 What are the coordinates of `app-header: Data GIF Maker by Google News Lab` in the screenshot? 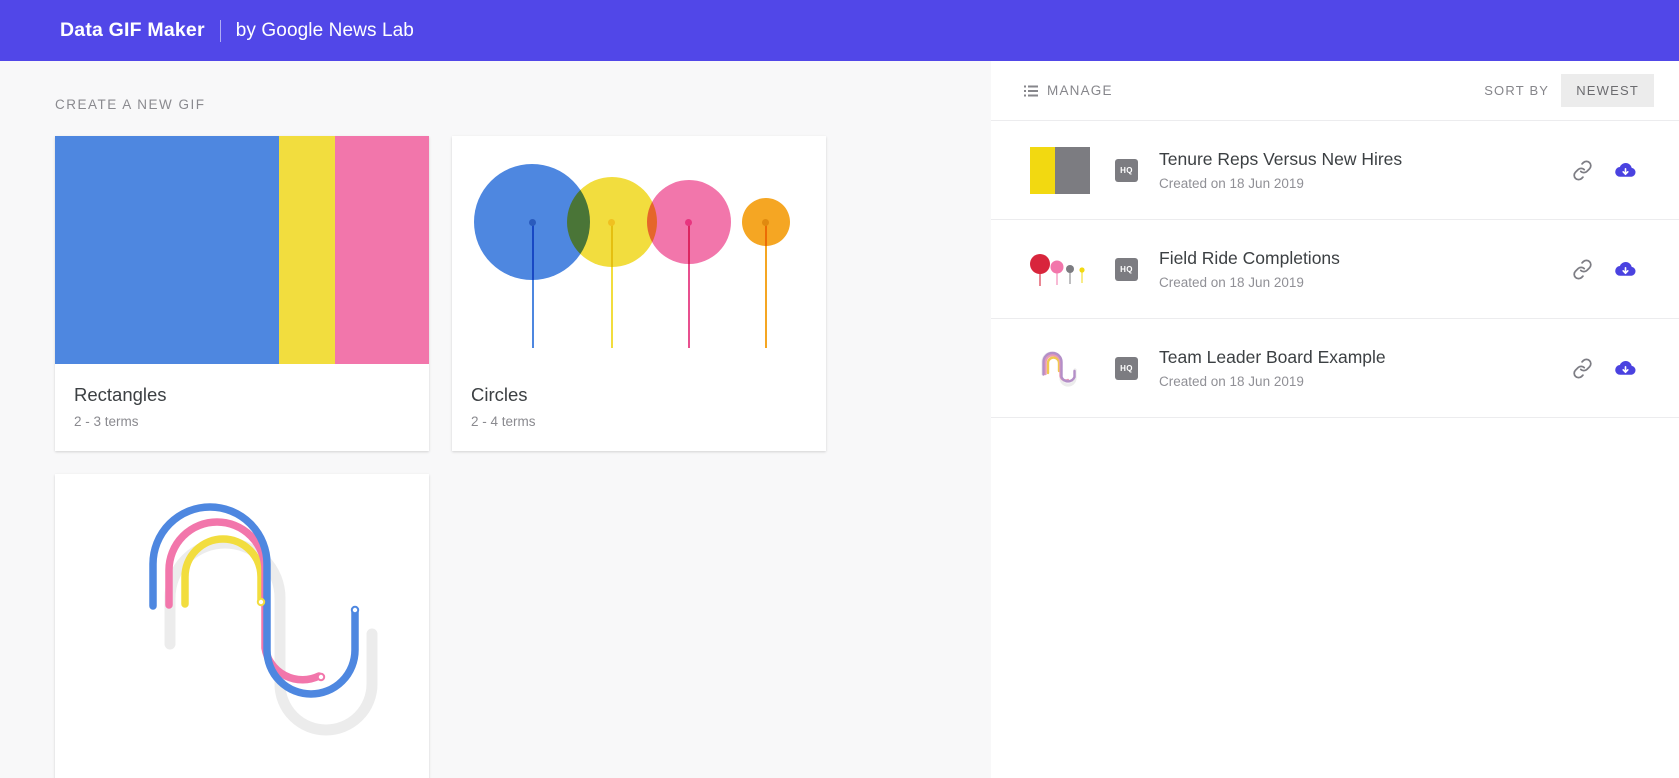 It's located at (839, 30).